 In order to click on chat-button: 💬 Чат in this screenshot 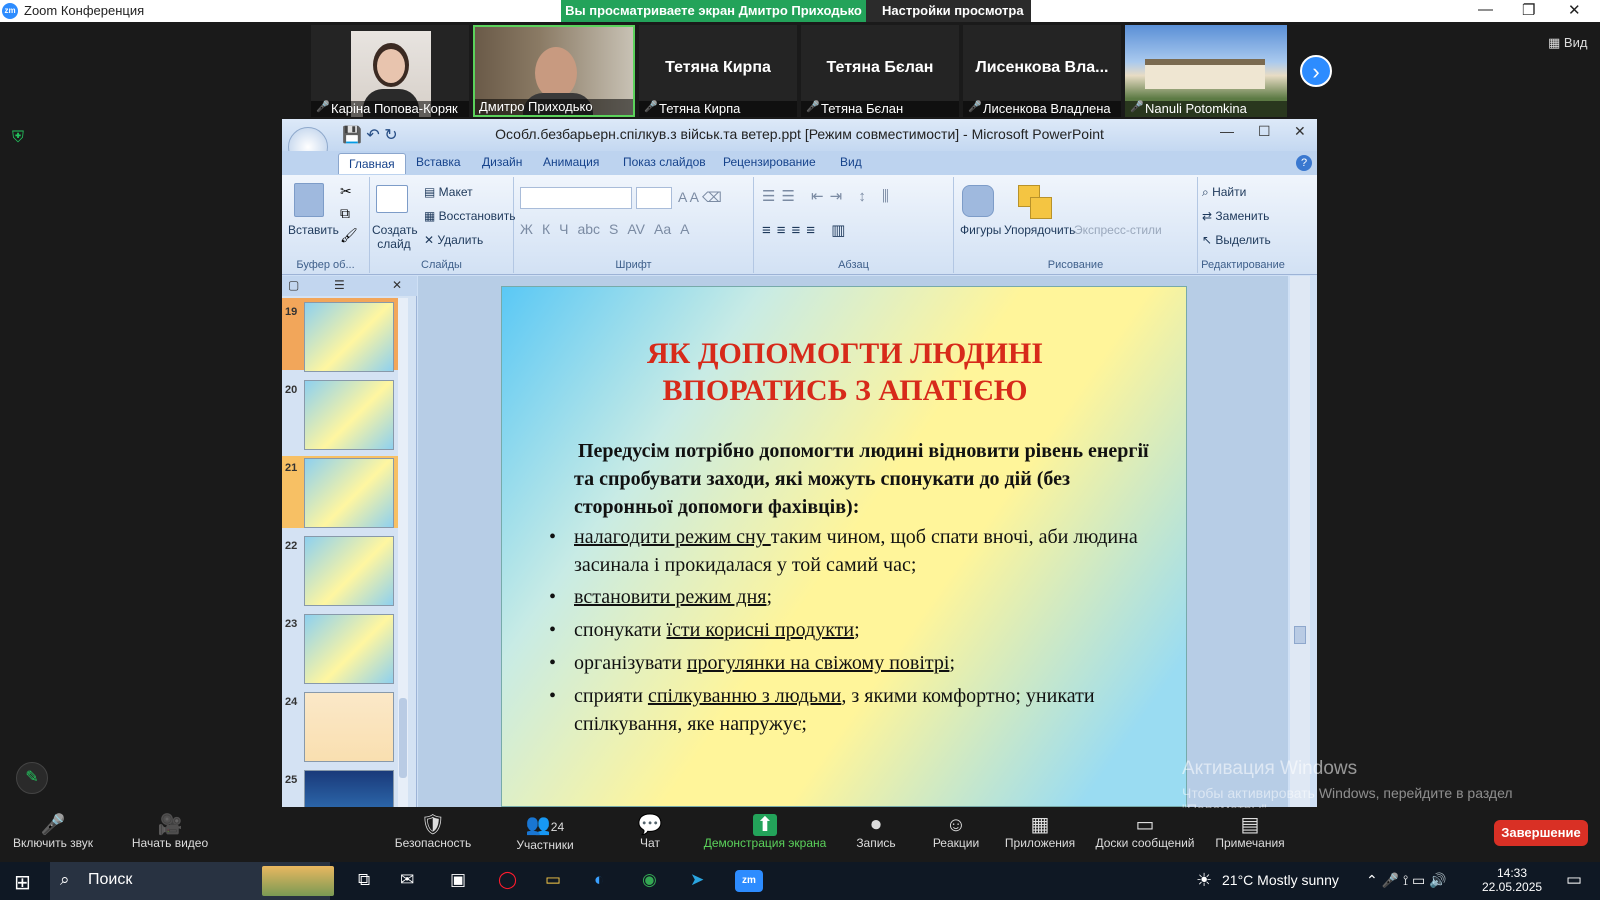, I will do `click(650, 832)`.